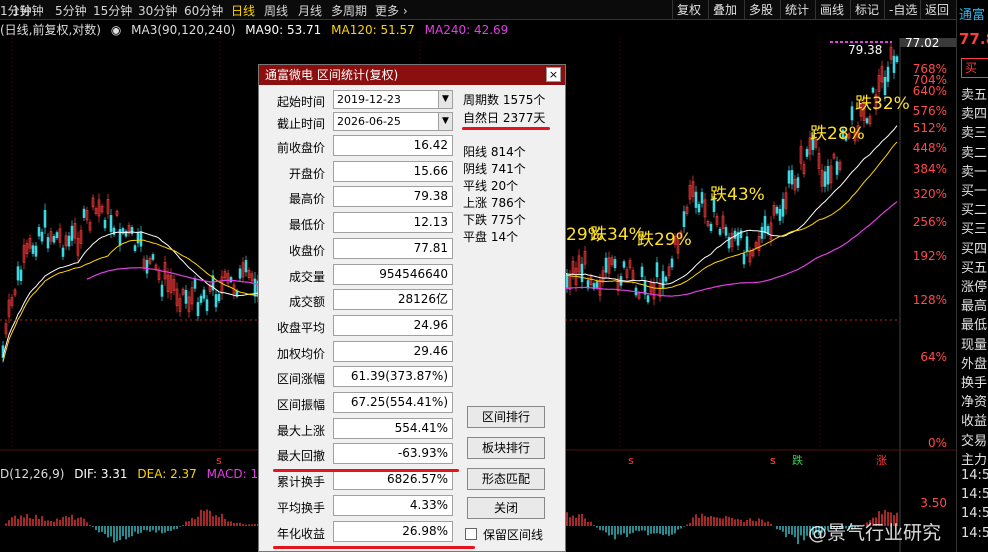 The height and width of the screenshot is (552, 988). Describe the element at coordinates (167, 474) in the screenshot. I see `dea-value: DEA: 2.37` at that location.